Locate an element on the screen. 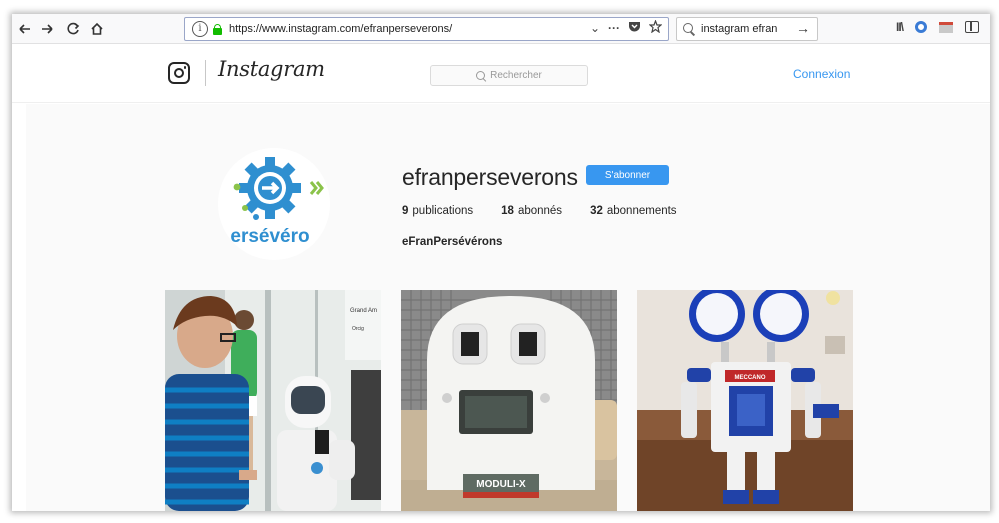 The height and width of the screenshot is (523, 999). profile-stats: 9 publications 18 abonnés 32 abonnements is located at coordinates (553, 211).